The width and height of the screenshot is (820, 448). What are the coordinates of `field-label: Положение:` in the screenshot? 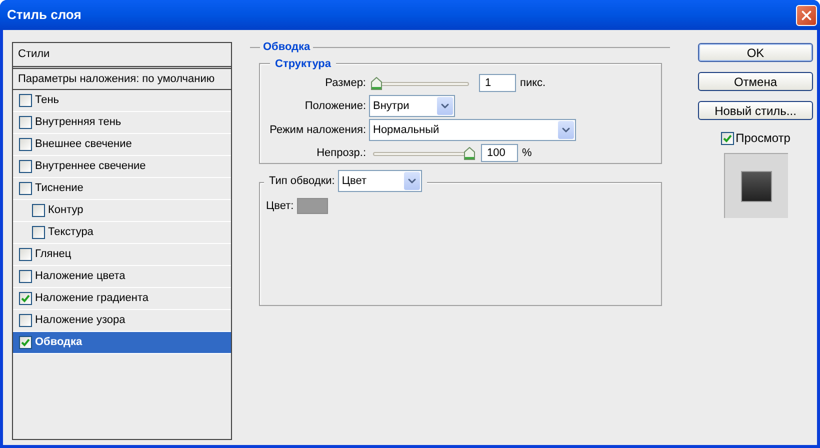 It's located at (335, 106).